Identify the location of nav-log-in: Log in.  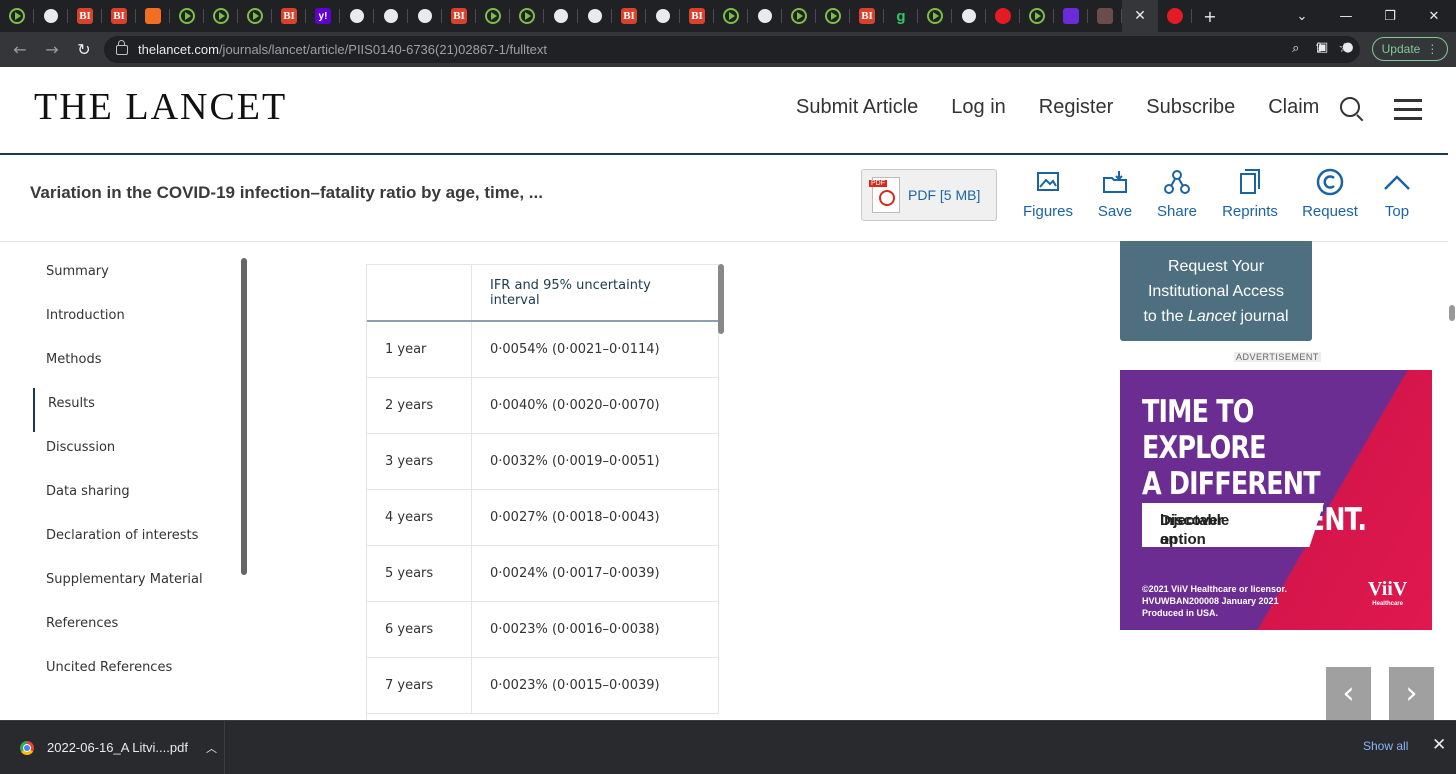
(978, 107).